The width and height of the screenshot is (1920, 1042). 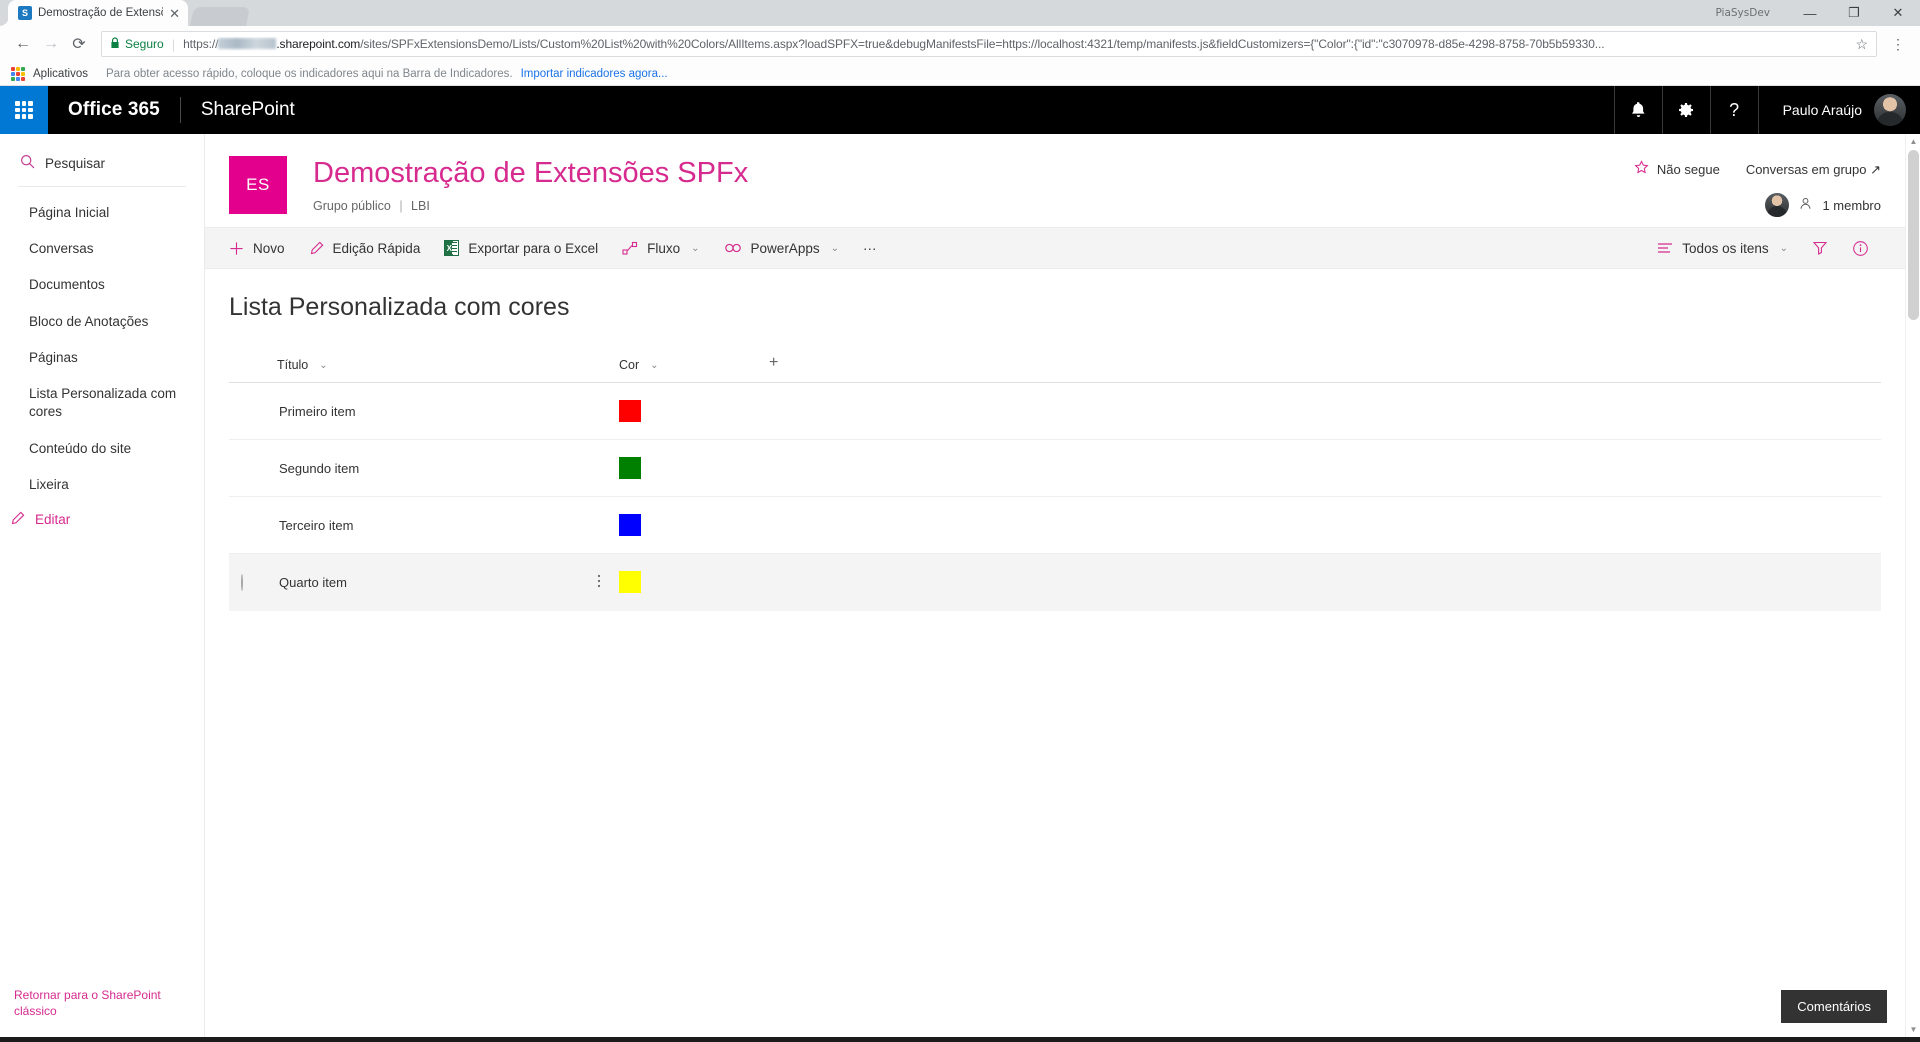 I want to click on table-row: Segundo item, so click(x=1055, y=468).